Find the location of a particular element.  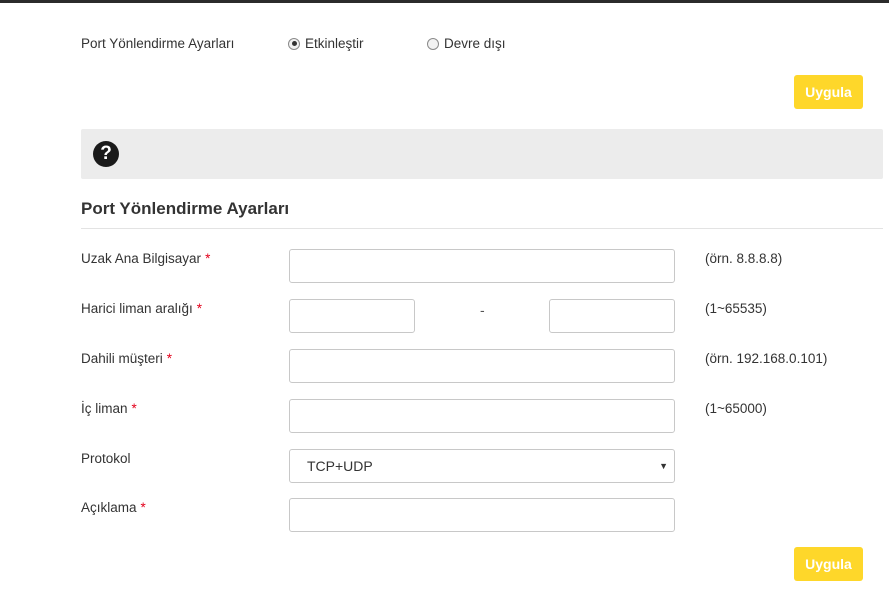

internal-port-hint: (1~65000) is located at coordinates (736, 408).